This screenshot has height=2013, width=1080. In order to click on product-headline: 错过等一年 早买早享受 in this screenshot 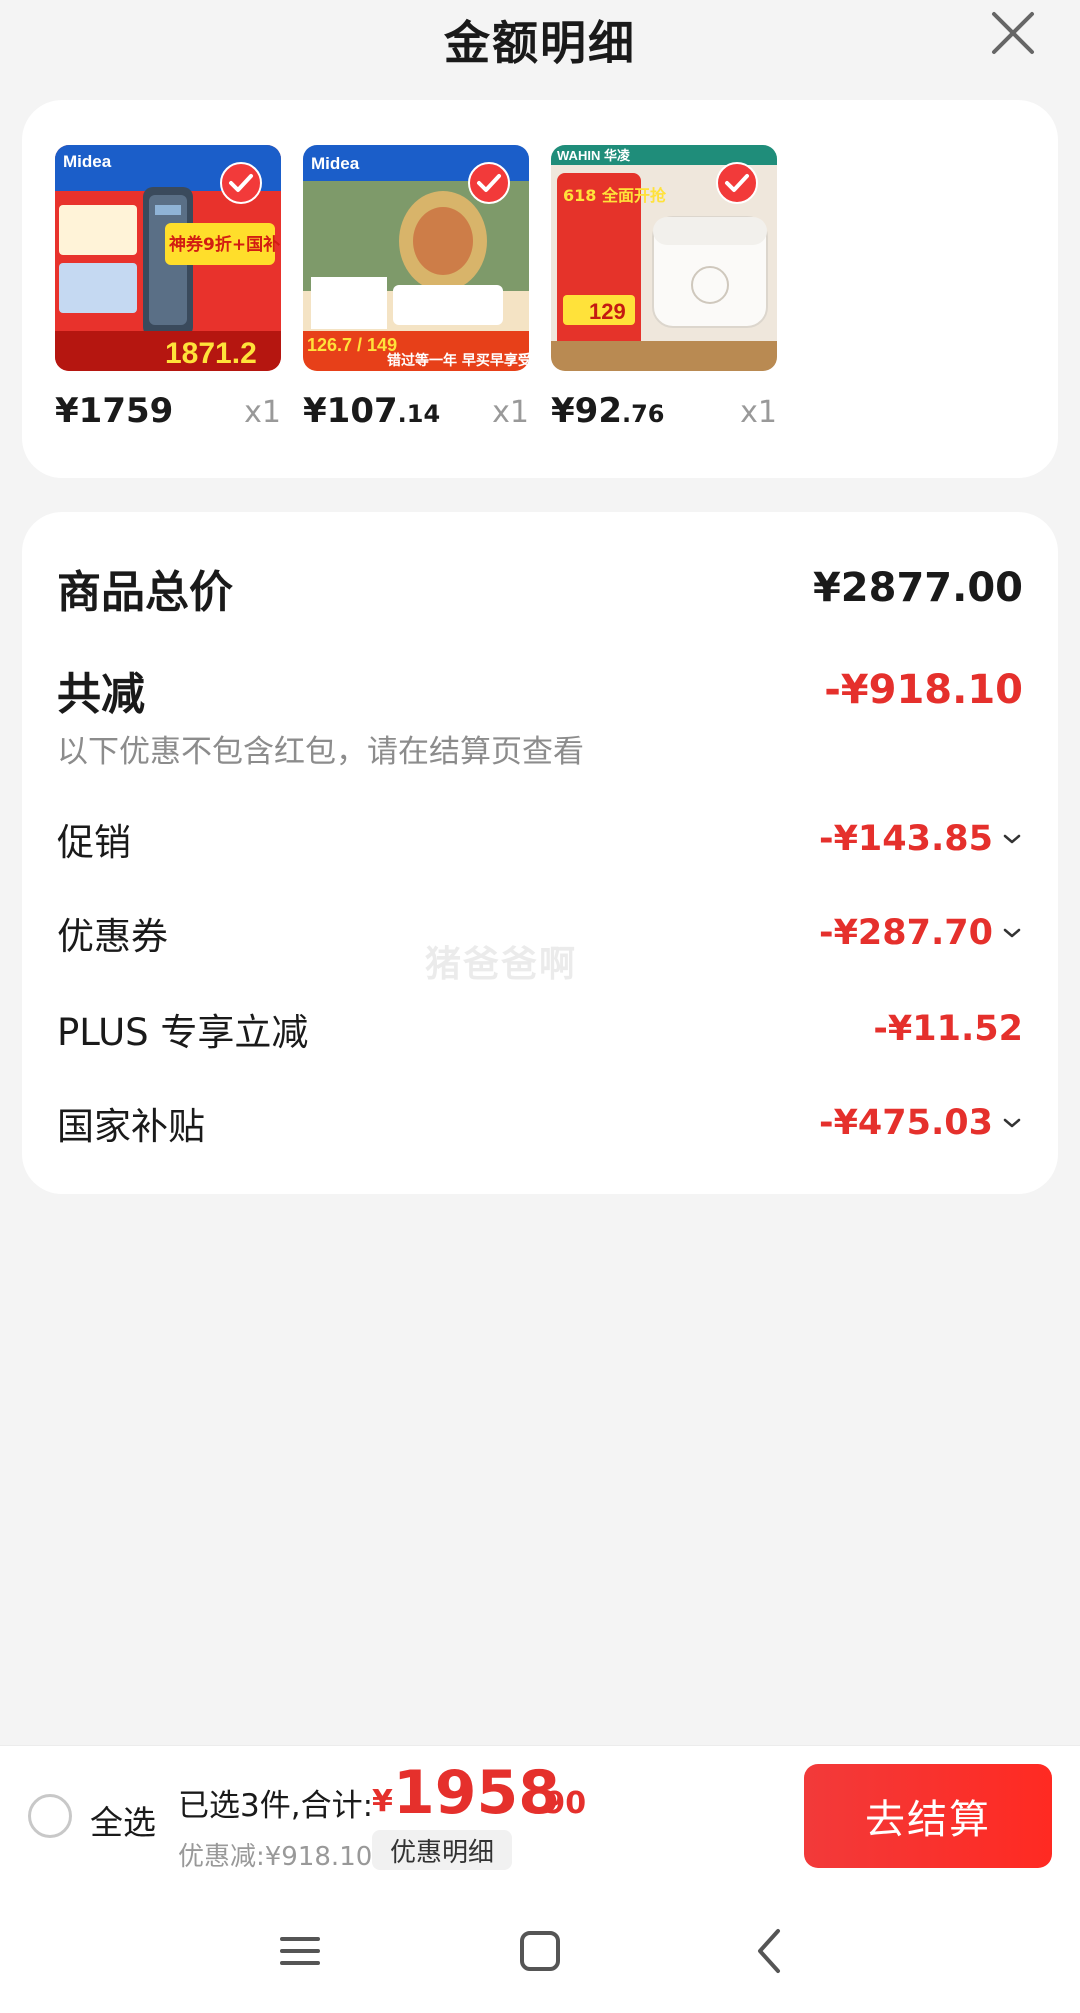, I will do `click(458, 360)`.